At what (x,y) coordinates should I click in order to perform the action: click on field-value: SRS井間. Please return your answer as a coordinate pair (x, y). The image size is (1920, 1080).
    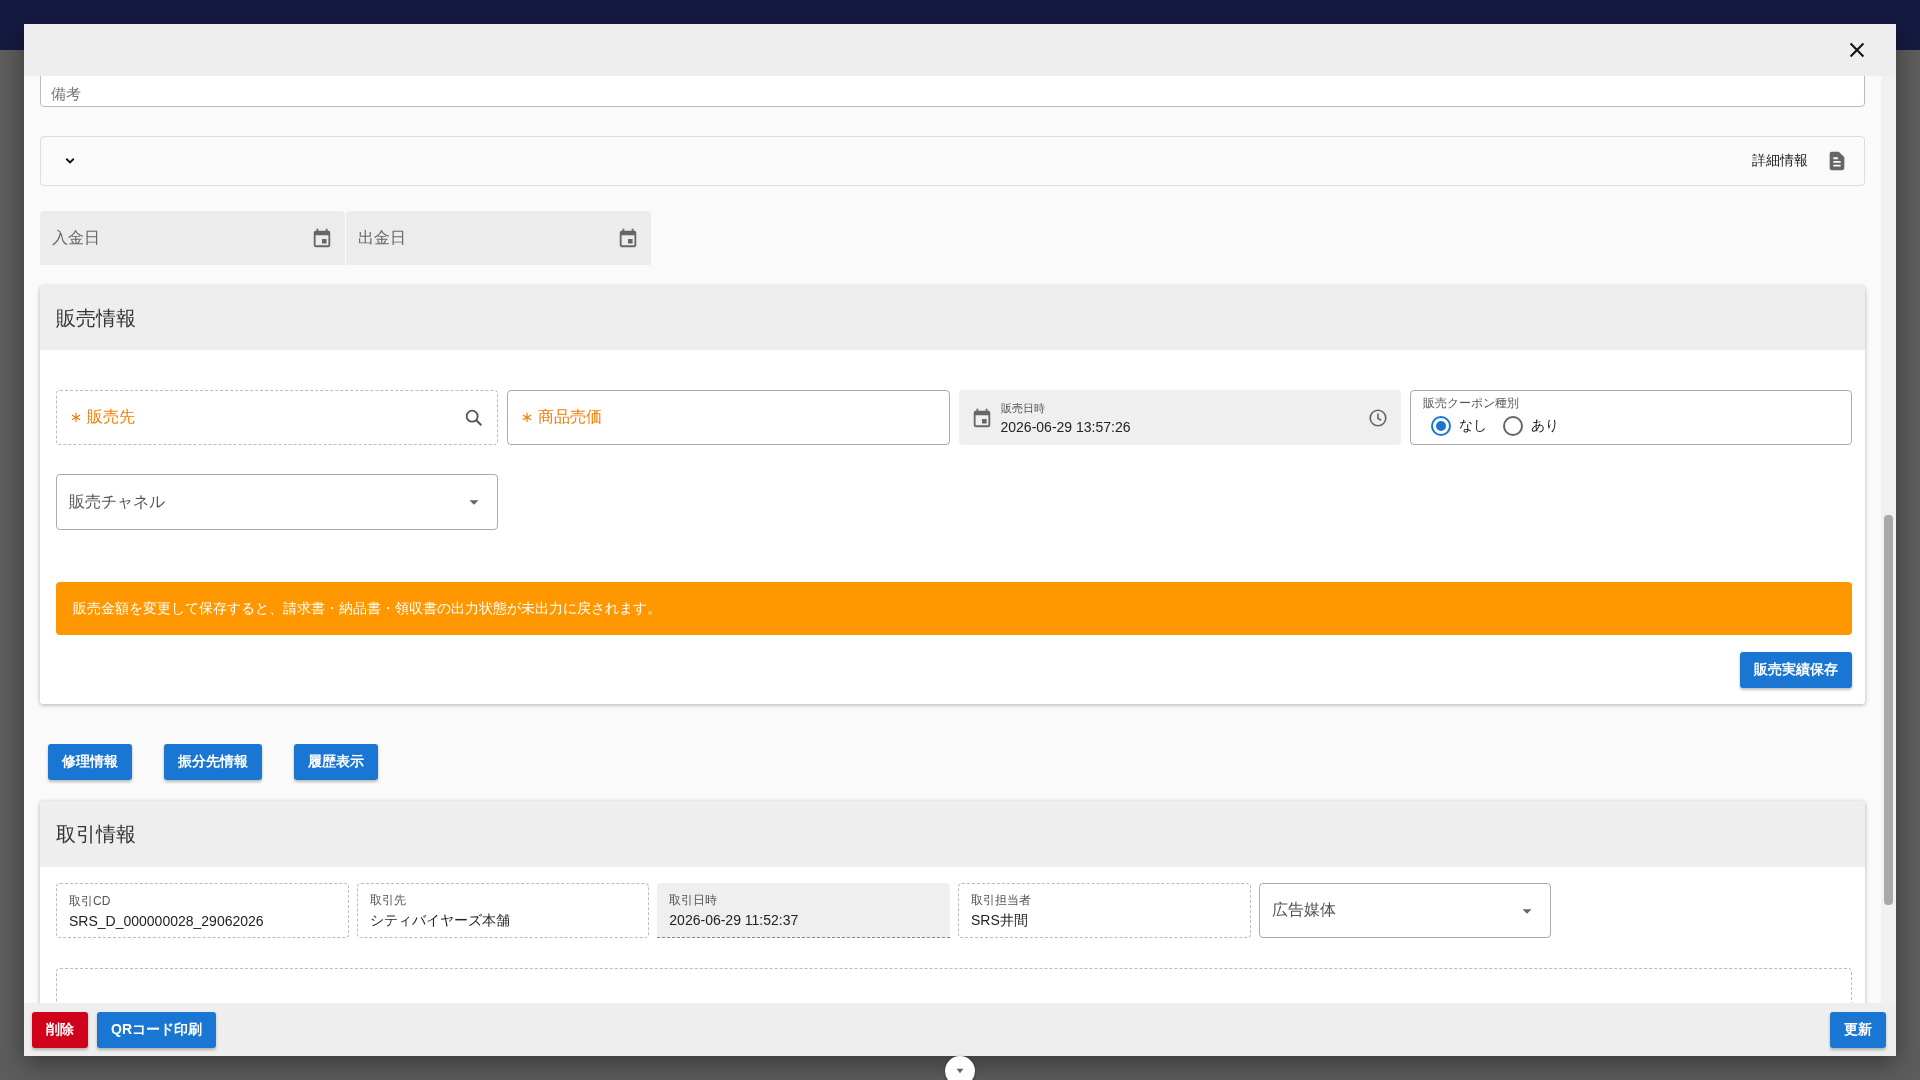
    Looking at the image, I should click on (1000, 920).